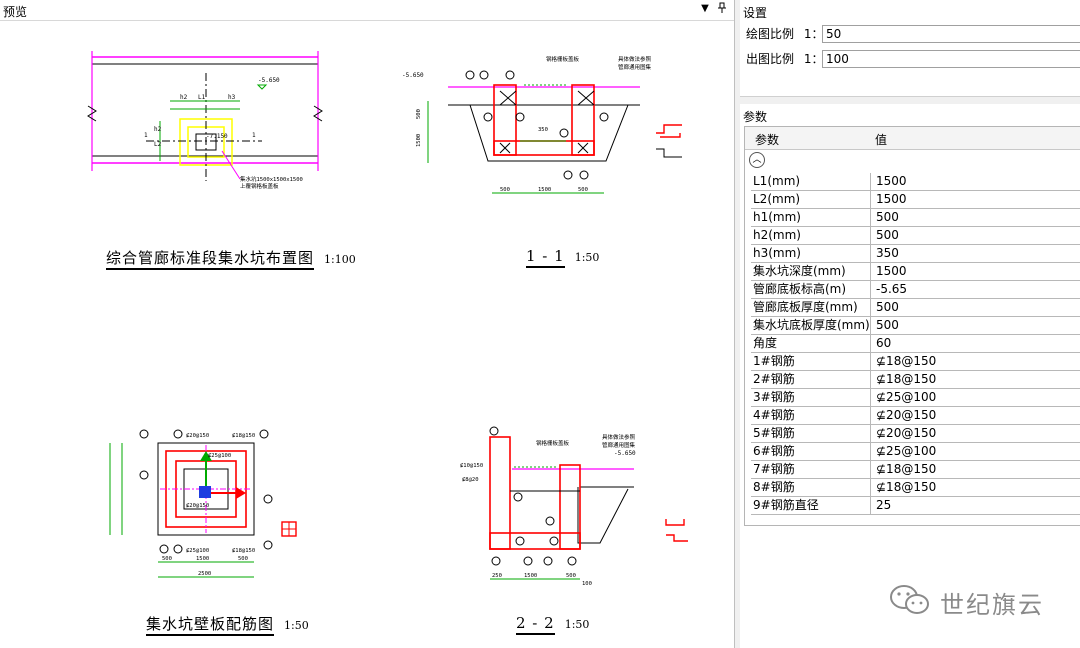 Image resolution: width=1080 pixels, height=648 pixels. I want to click on param-row: 4#钢筋 ⊈20@150, so click(915, 416).